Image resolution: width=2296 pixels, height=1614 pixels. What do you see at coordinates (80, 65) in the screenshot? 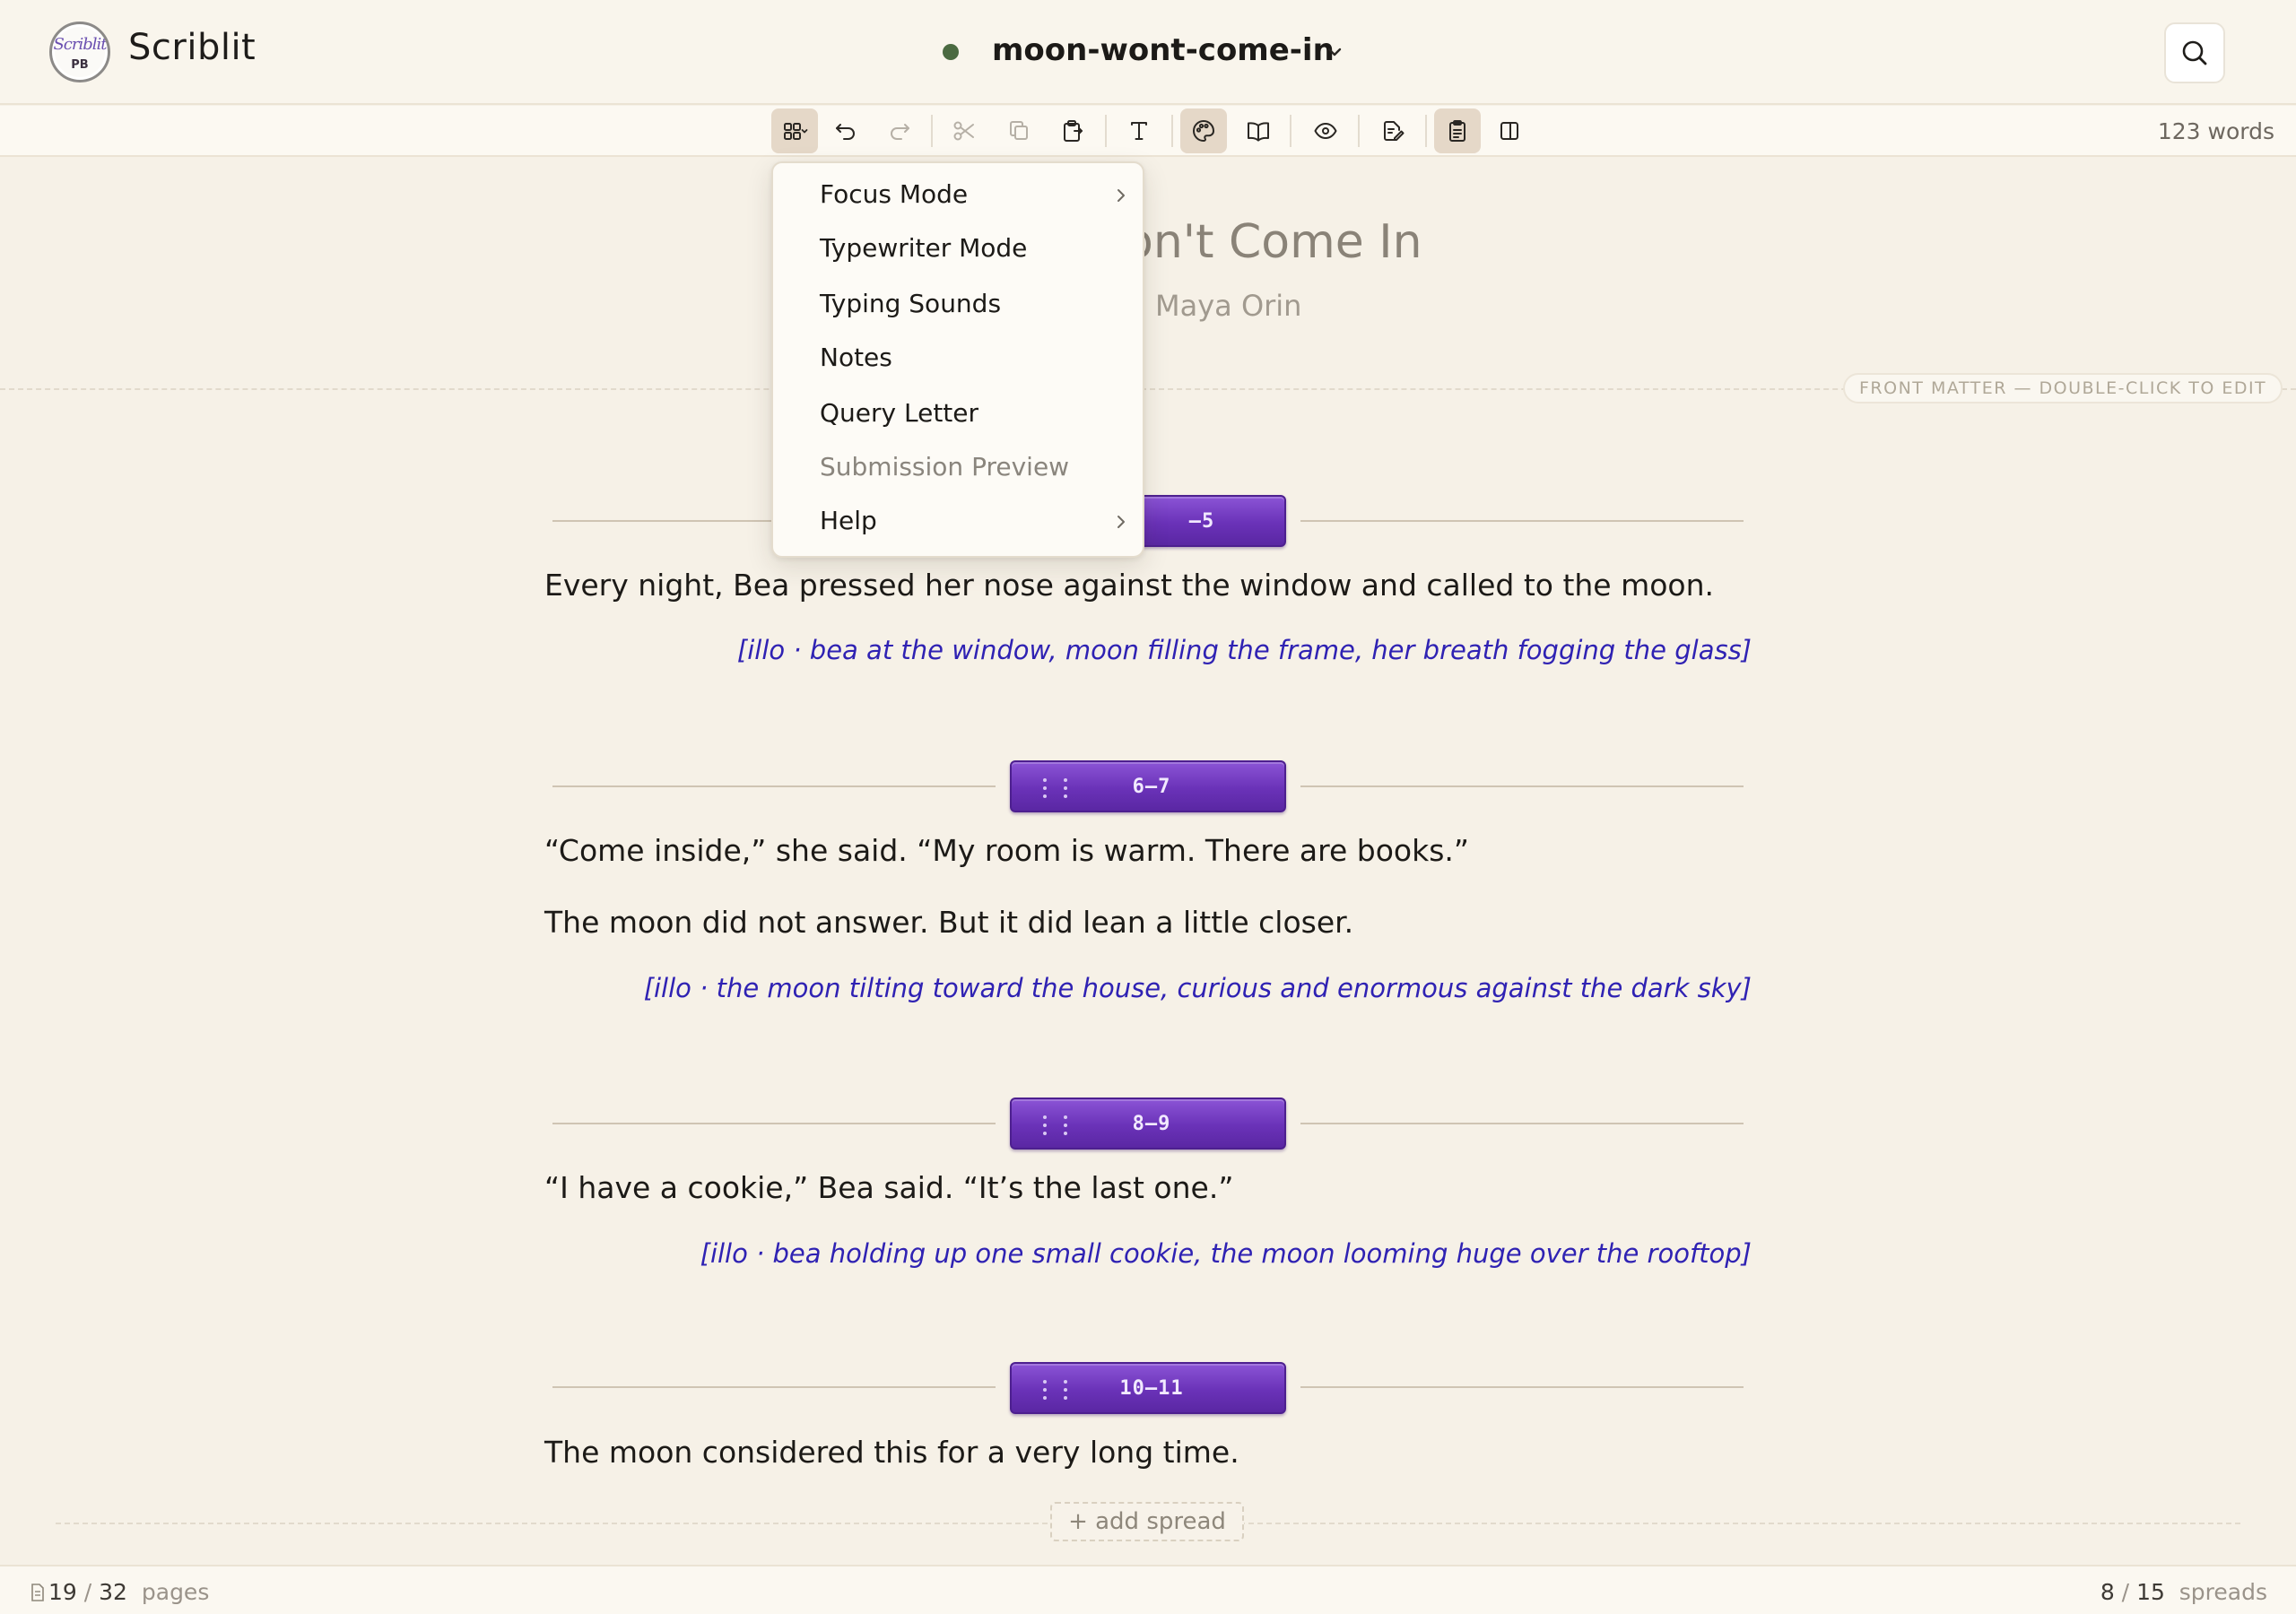
I see `logo-badge: PB` at bounding box center [80, 65].